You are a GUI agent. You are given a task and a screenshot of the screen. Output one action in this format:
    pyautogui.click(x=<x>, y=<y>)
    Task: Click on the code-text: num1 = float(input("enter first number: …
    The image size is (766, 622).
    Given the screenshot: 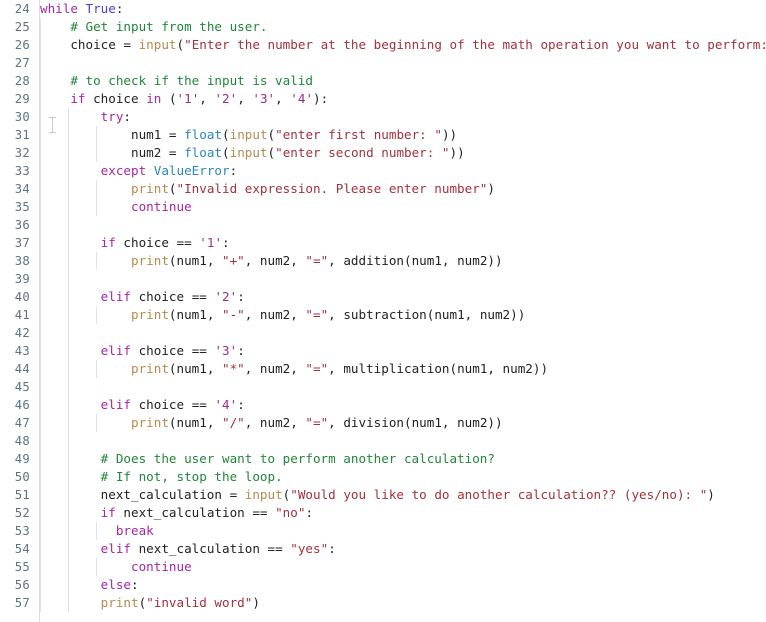 What is the action you would take?
    pyautogui.click(x=248, y=135)
    